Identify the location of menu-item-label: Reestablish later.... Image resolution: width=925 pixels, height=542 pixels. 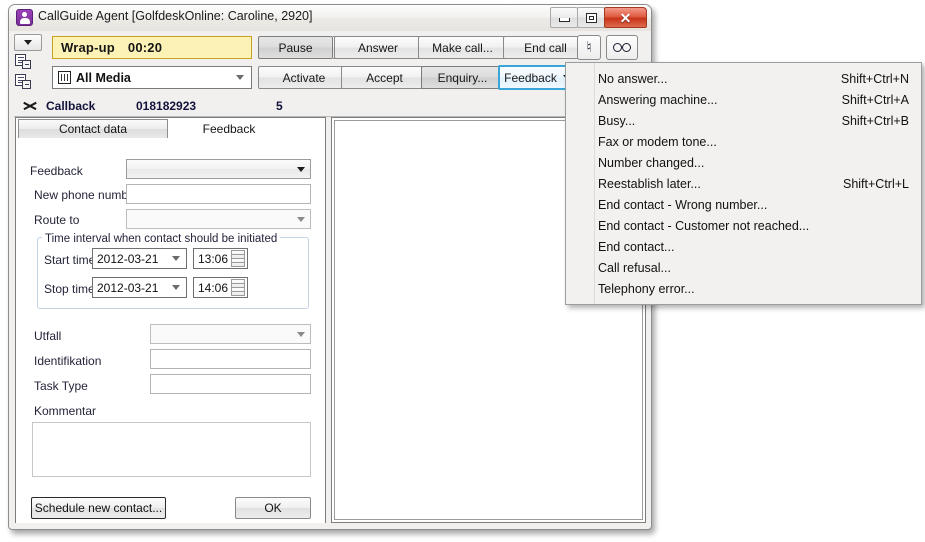
(649, 183).